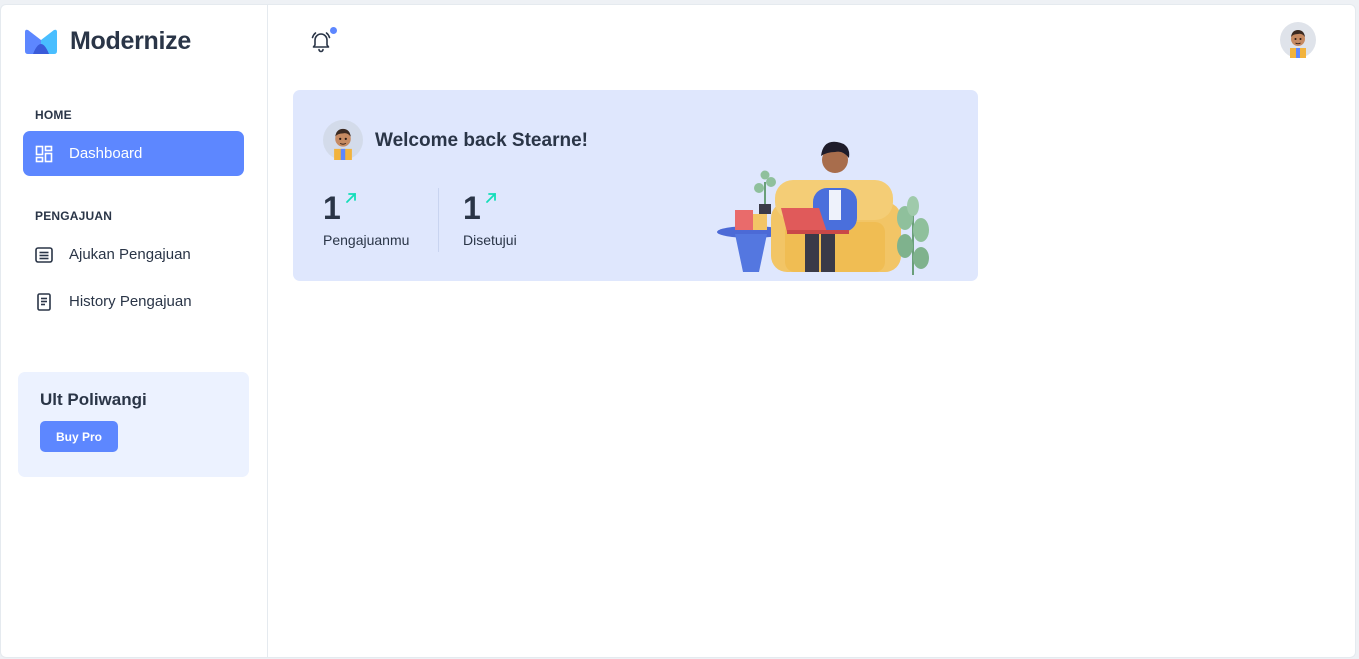 This screenshot has height=659, width=1359. I want to click on sidebar-item-label: History Pengajuan, so click(130, 301).